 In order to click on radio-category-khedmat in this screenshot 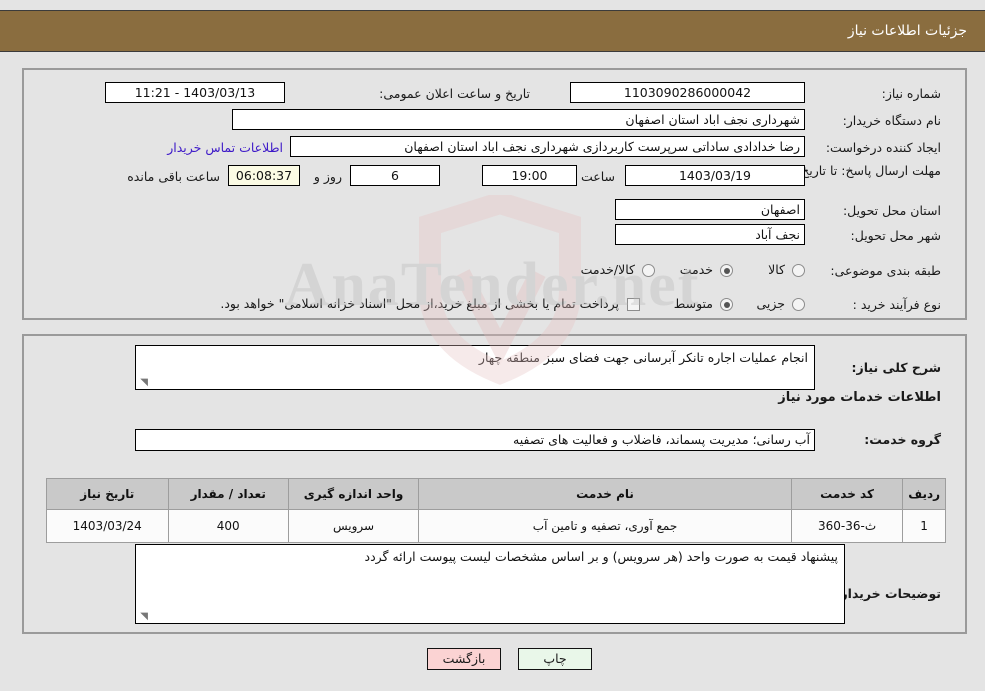, I will do `click(726, 270)`.